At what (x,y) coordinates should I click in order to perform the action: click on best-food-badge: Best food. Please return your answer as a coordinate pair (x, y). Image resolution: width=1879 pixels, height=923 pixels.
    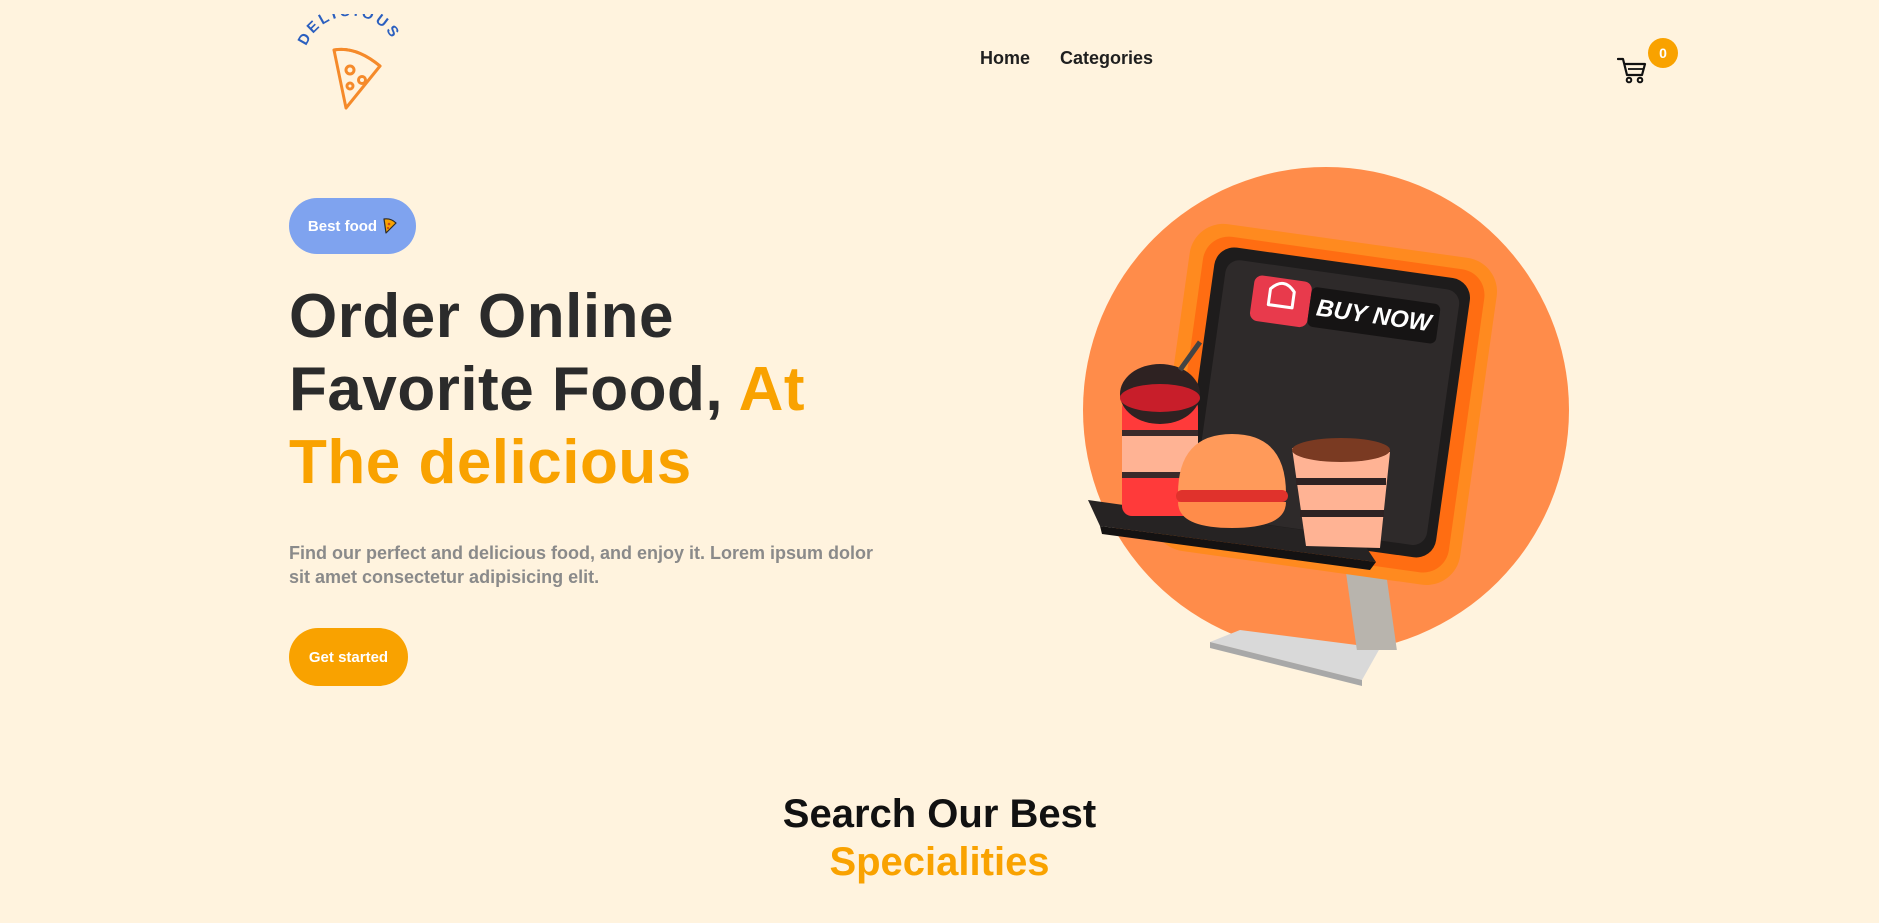
    Looking at the image, I should click on (352, 226).